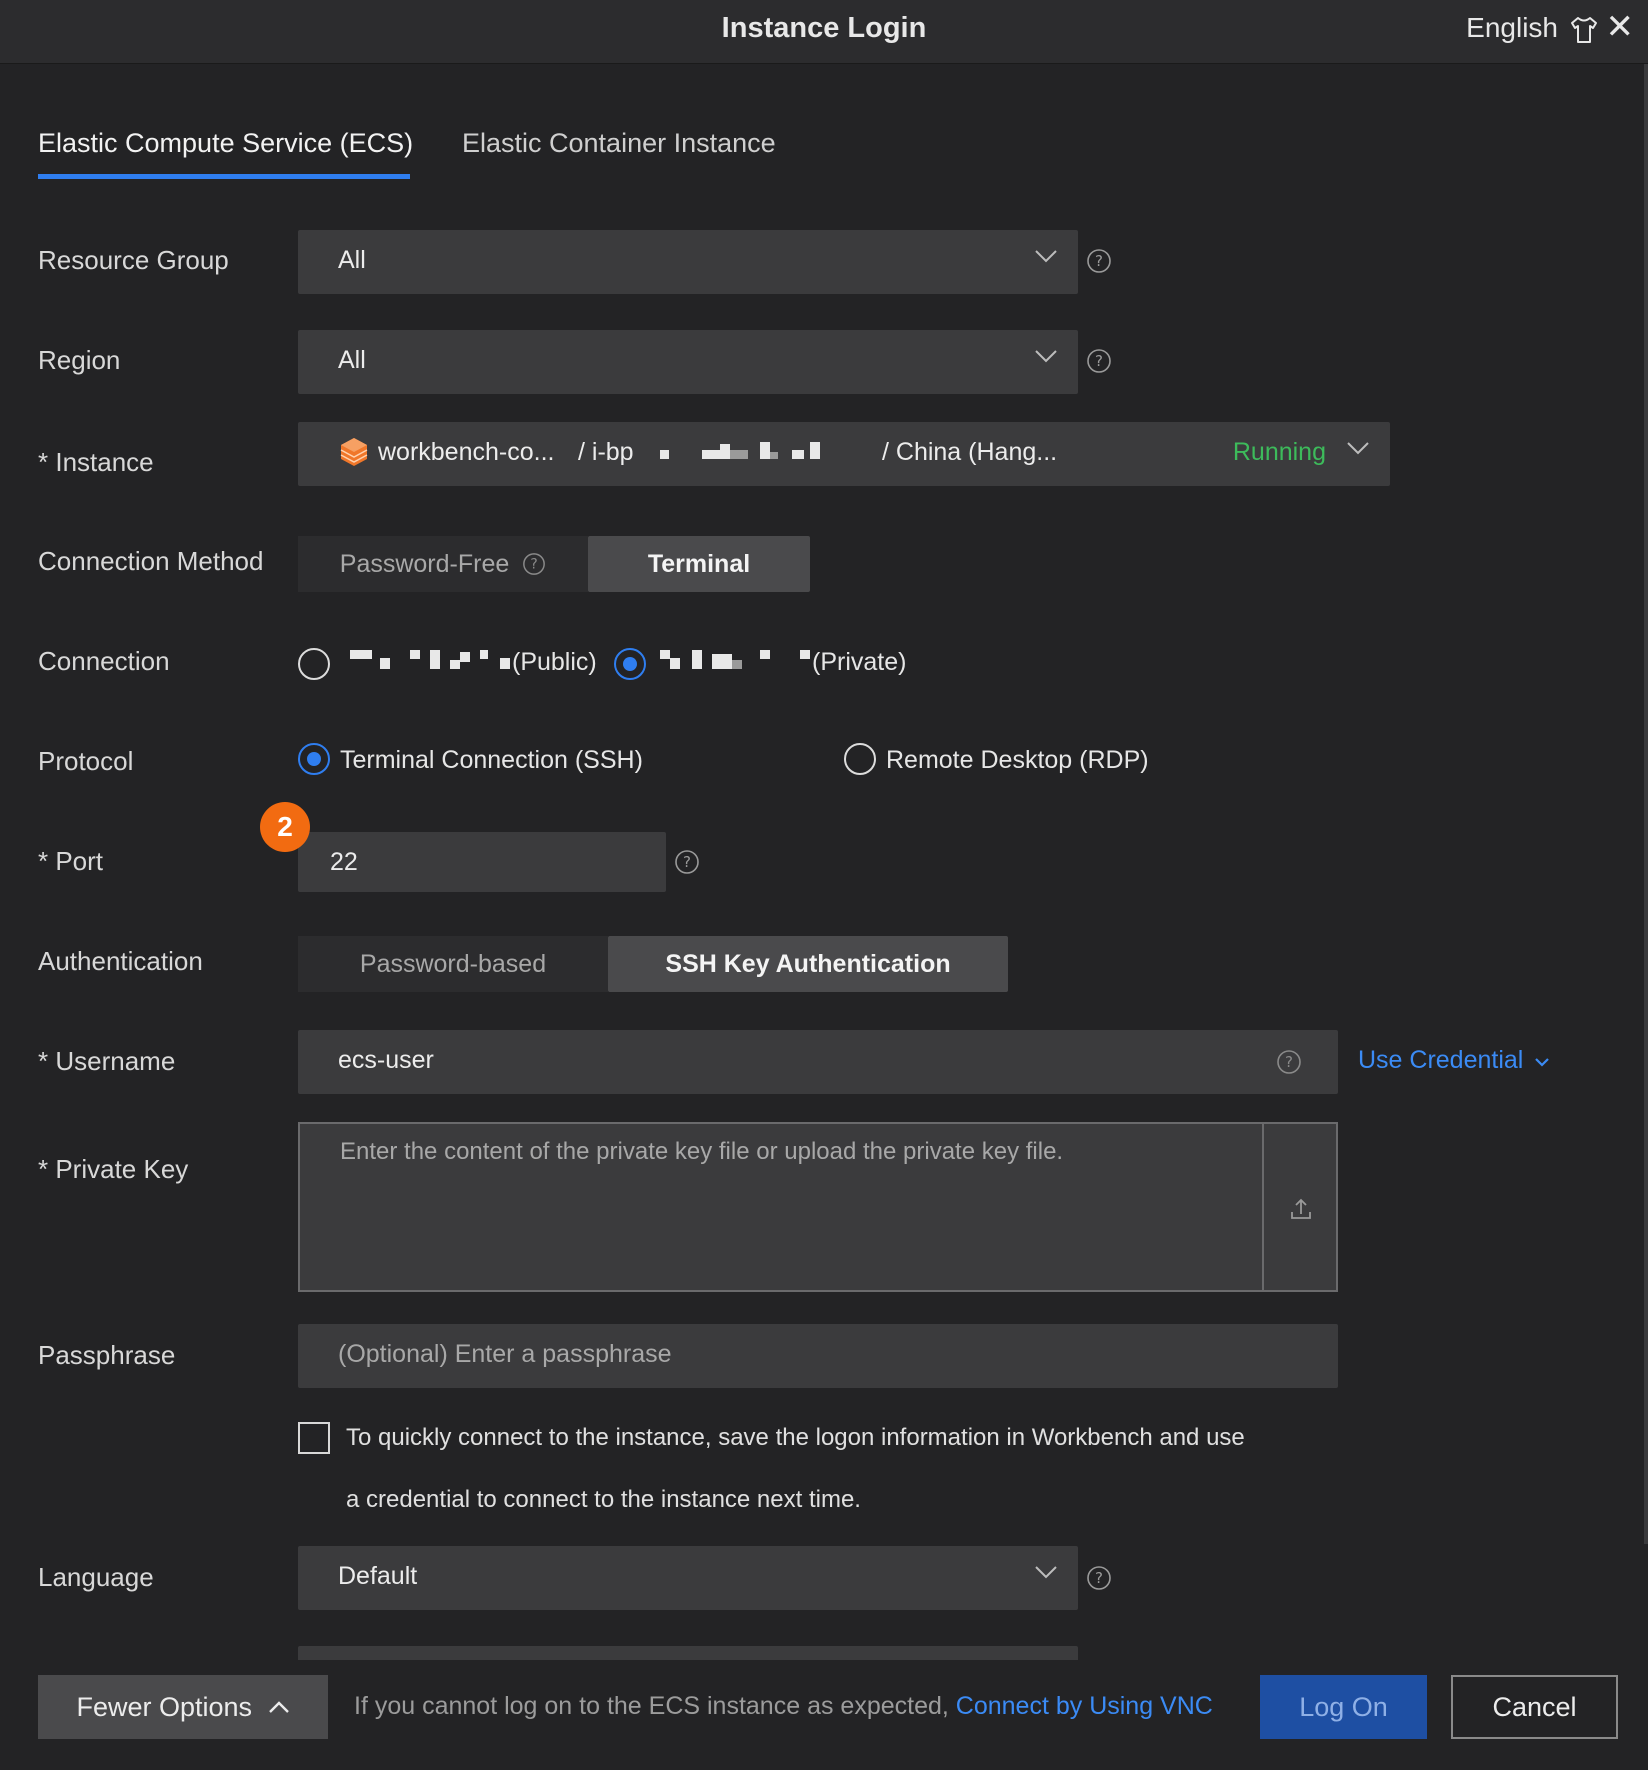  What do you see at coordinates (824, 28) in the screenshot?
I see `window-title: Instance Login` at bounding box center [824, 28].